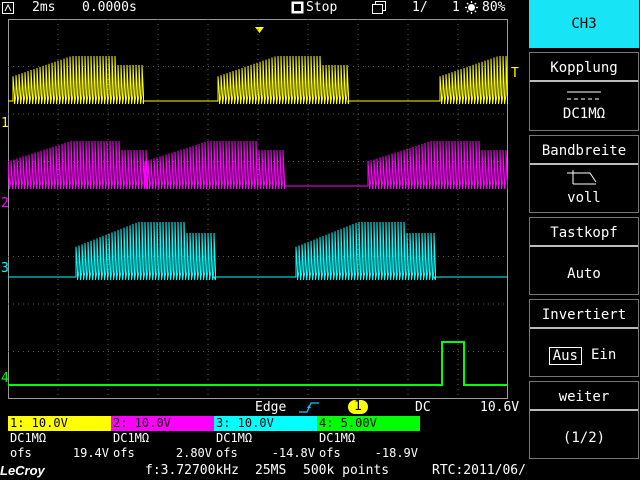  Describe the element at coordinates (584, 233) in the screenshot. I see `tastkopf-label: Tastkopf` at that location.